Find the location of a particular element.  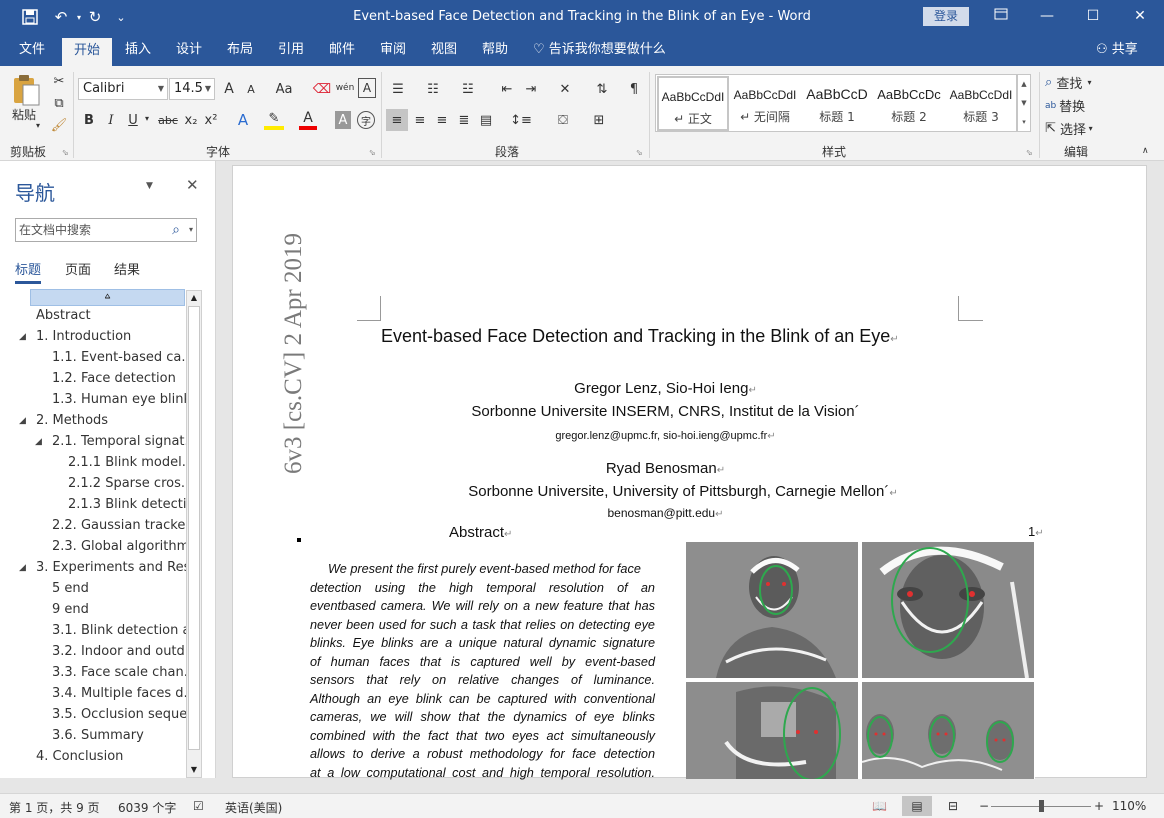

chinese-layout-icon: ✕ is located at coordinates (565, 89).